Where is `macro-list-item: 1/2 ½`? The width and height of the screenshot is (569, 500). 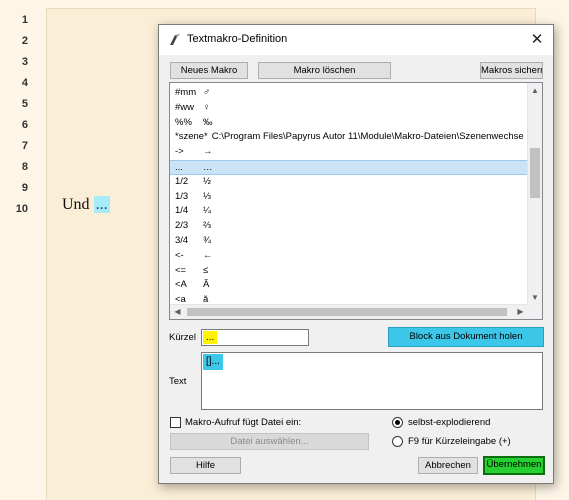 macro-list-item: 1/2 ½ is located at coordinates (349, 182).